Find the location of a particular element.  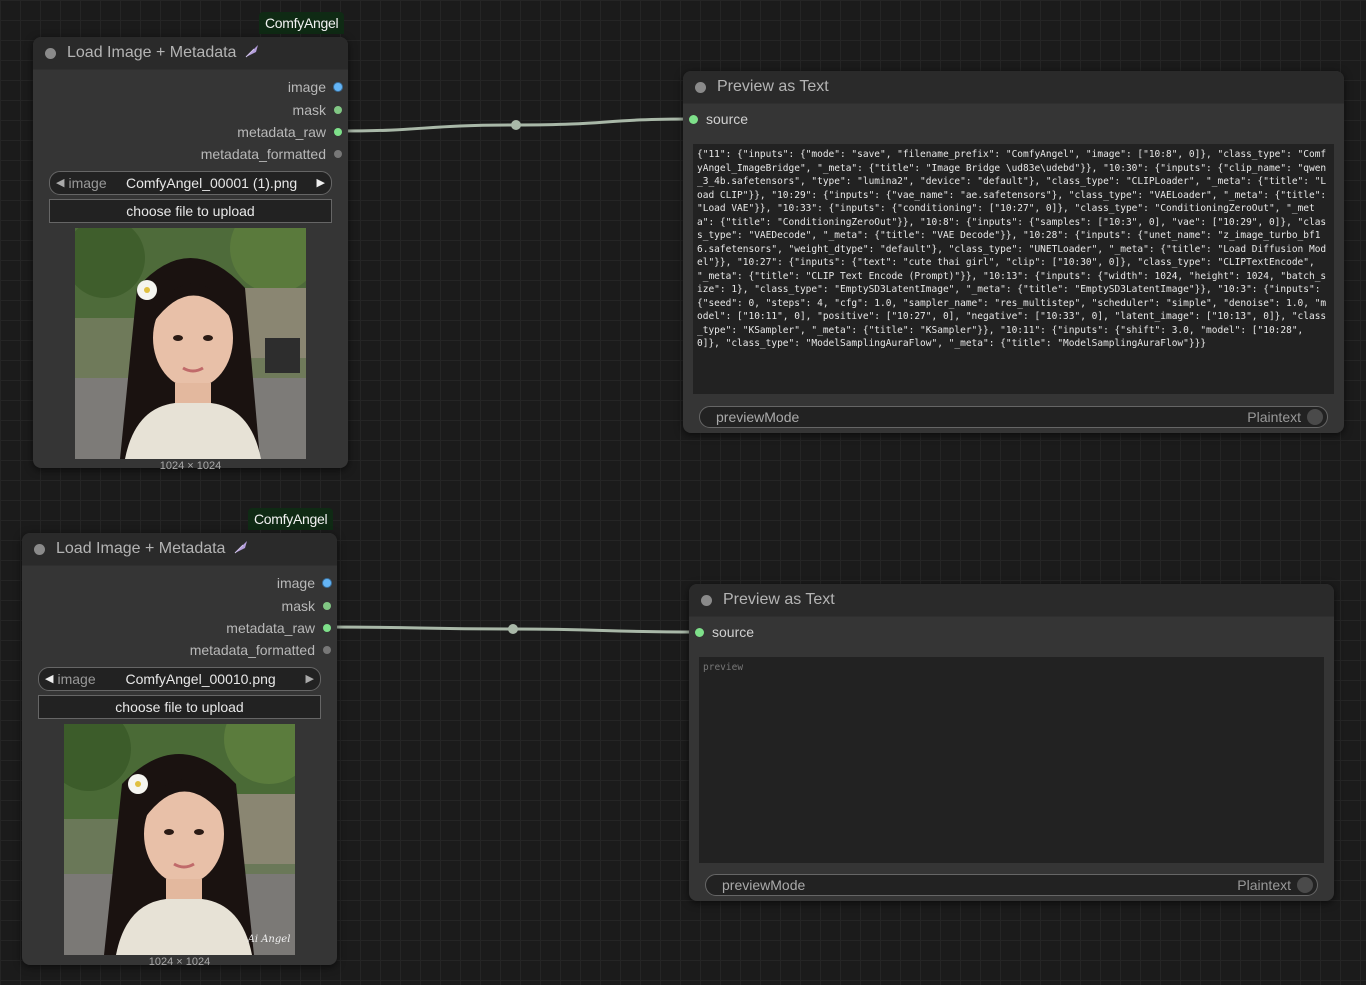

preview-text-area: preview is located at coordinates (1011, 760).